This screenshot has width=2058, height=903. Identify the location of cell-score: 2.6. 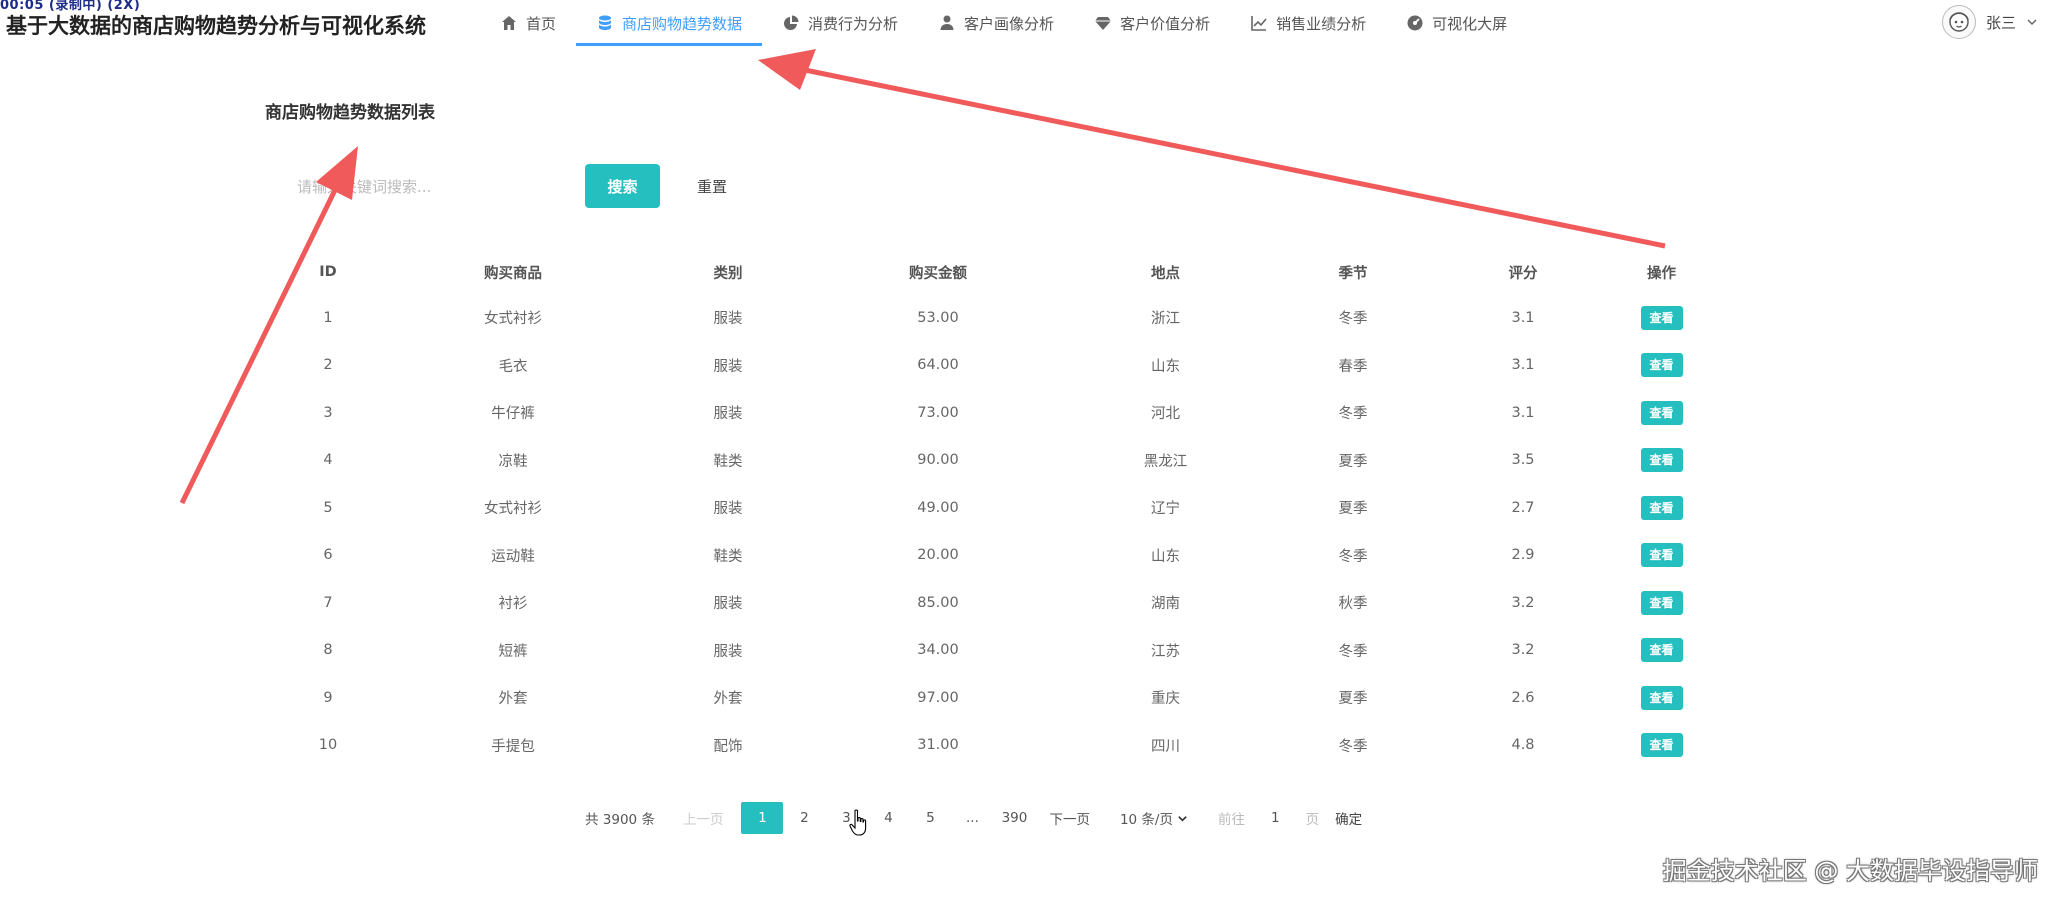
(1523, 697).